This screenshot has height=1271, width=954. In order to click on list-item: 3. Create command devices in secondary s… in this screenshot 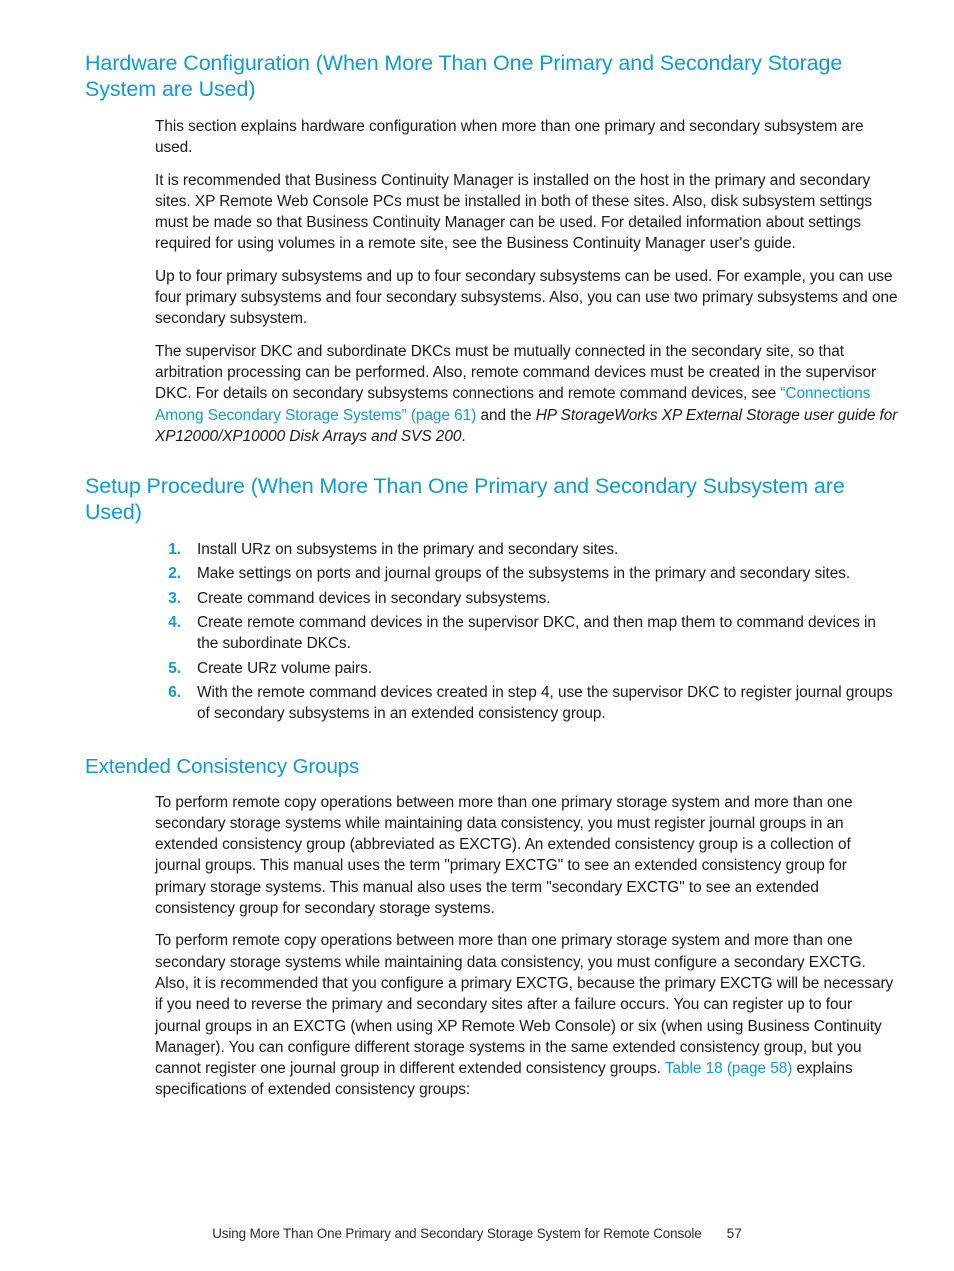, I will do `click(527, 598)`.